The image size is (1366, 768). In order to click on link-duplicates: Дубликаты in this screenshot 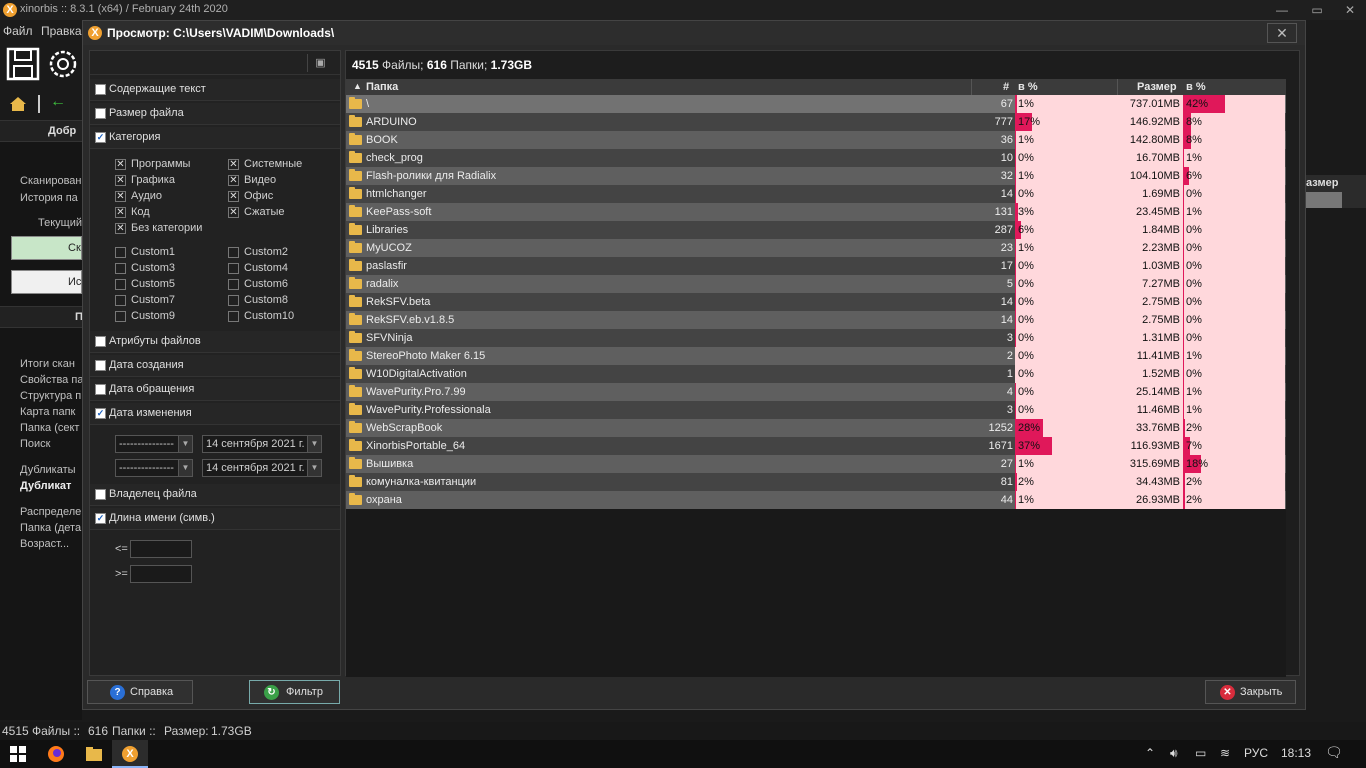, I will do `click(51, 470)`.